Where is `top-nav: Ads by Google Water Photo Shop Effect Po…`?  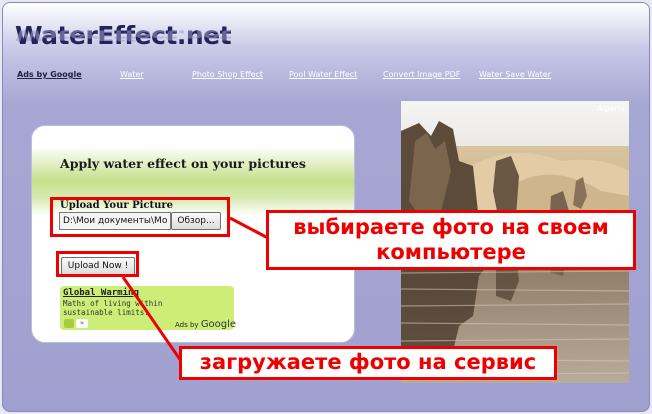
top-nav: Ads by Google Water Photo Shop Effect Po… is located at coordinates (332, 77).